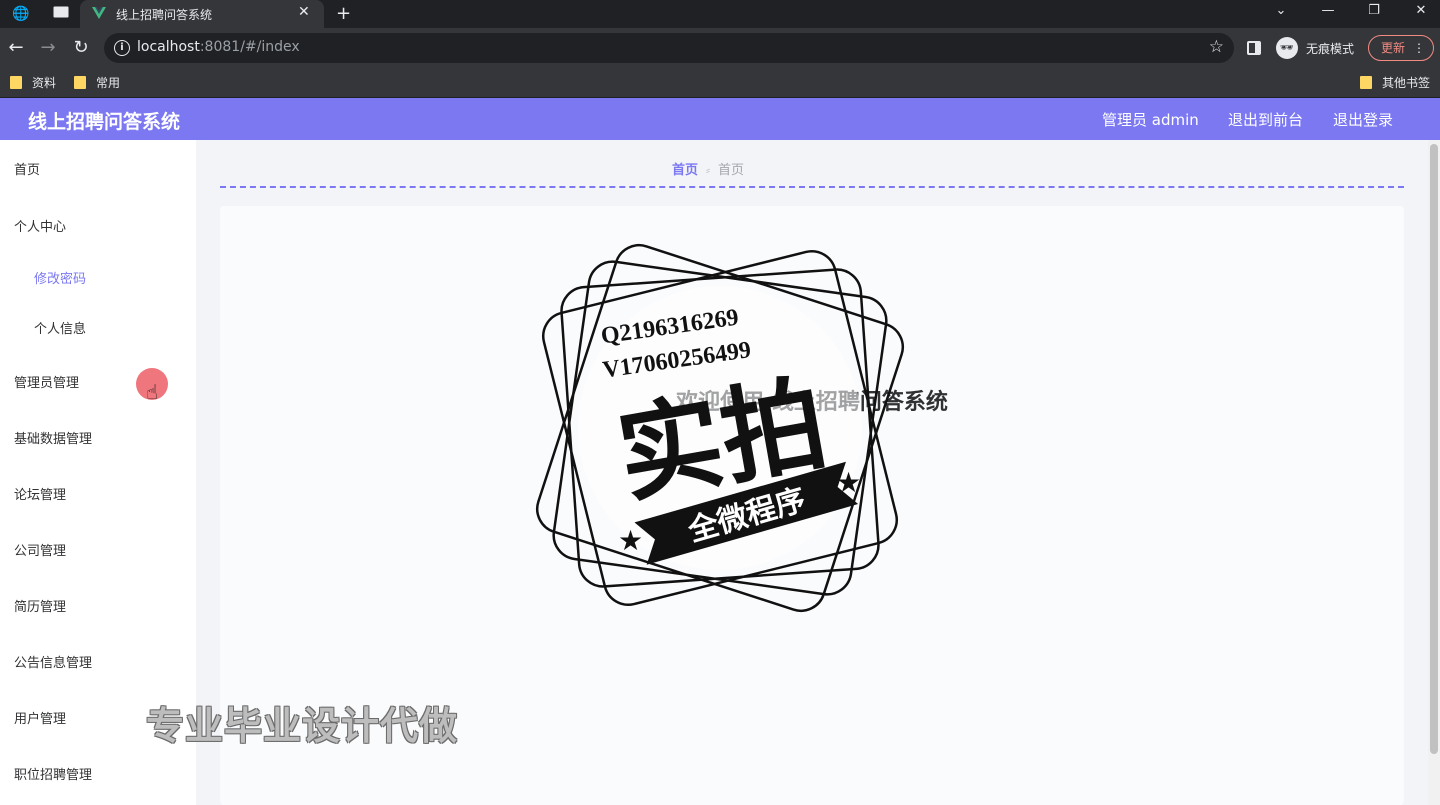 Image resolution: width=1440 pixels, height=805 pixels. Describe the element at coordinates (1401, 48) in the screenshot. I see `update-button: 更新 ⋮` at that location.